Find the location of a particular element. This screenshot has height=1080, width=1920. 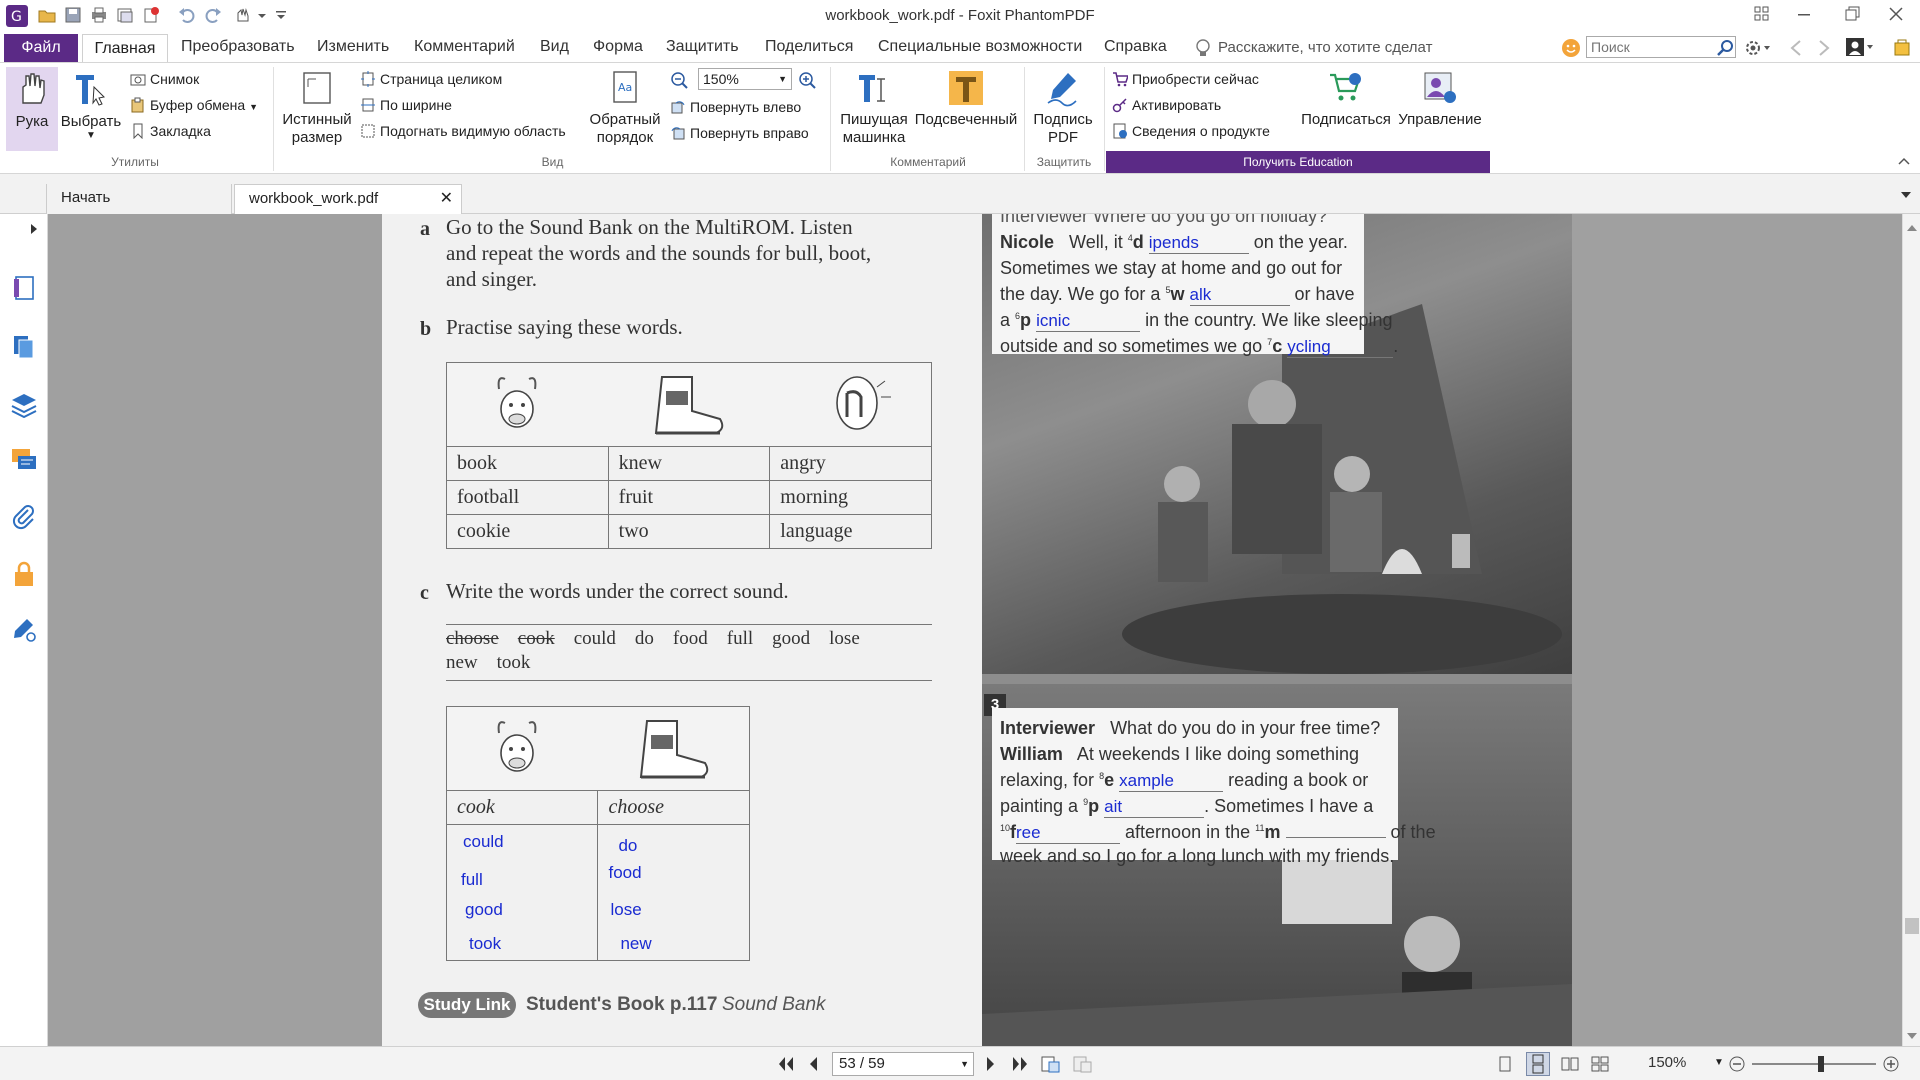

collapse-ribbon-icon is located at coordinates (1904, 161).